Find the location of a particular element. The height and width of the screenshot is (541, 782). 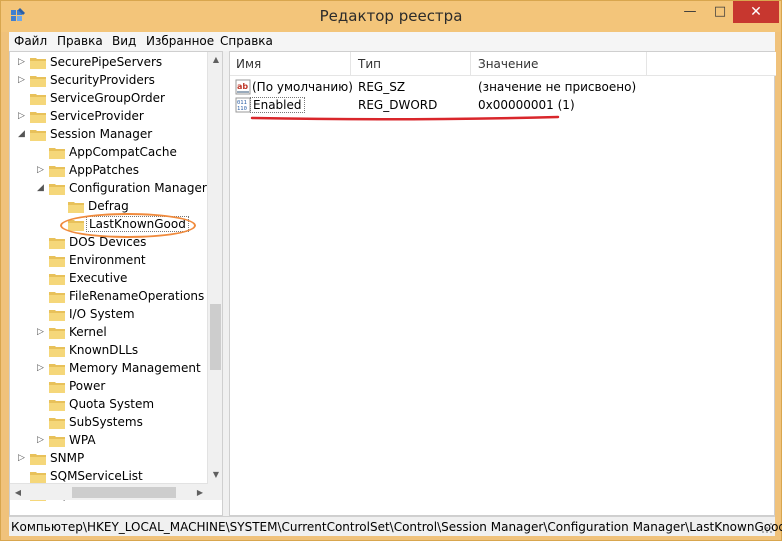

value-name: (По умолчанию) is located at coordinates (302, 87).